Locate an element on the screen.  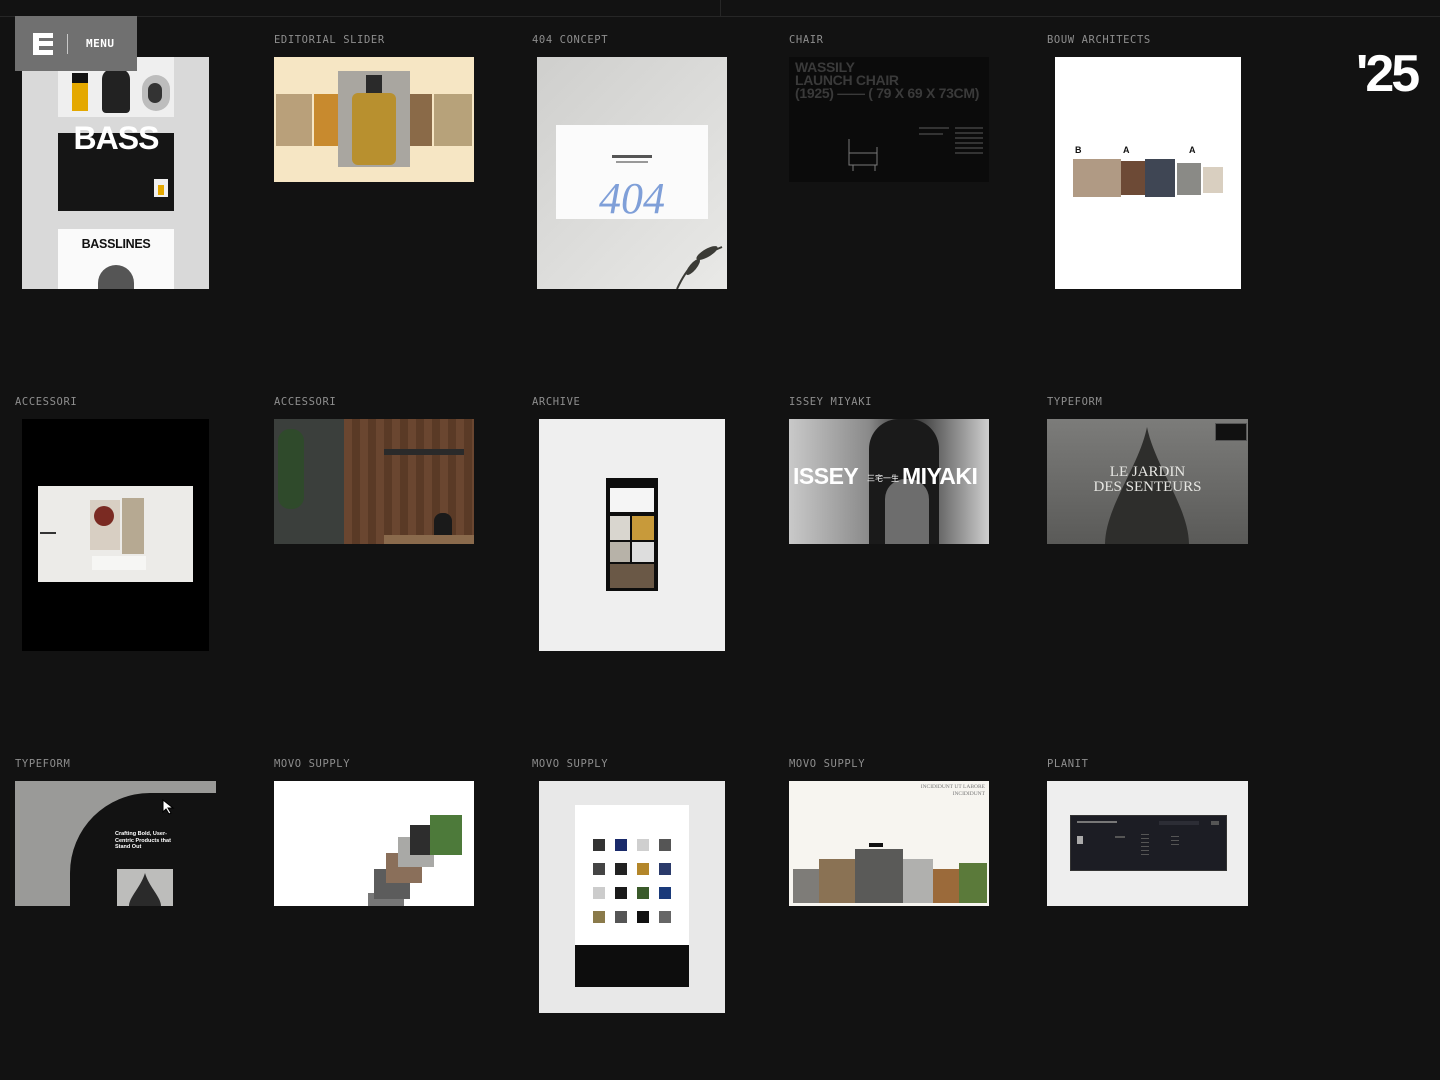
collage-image is located at coordinates (446, 835).